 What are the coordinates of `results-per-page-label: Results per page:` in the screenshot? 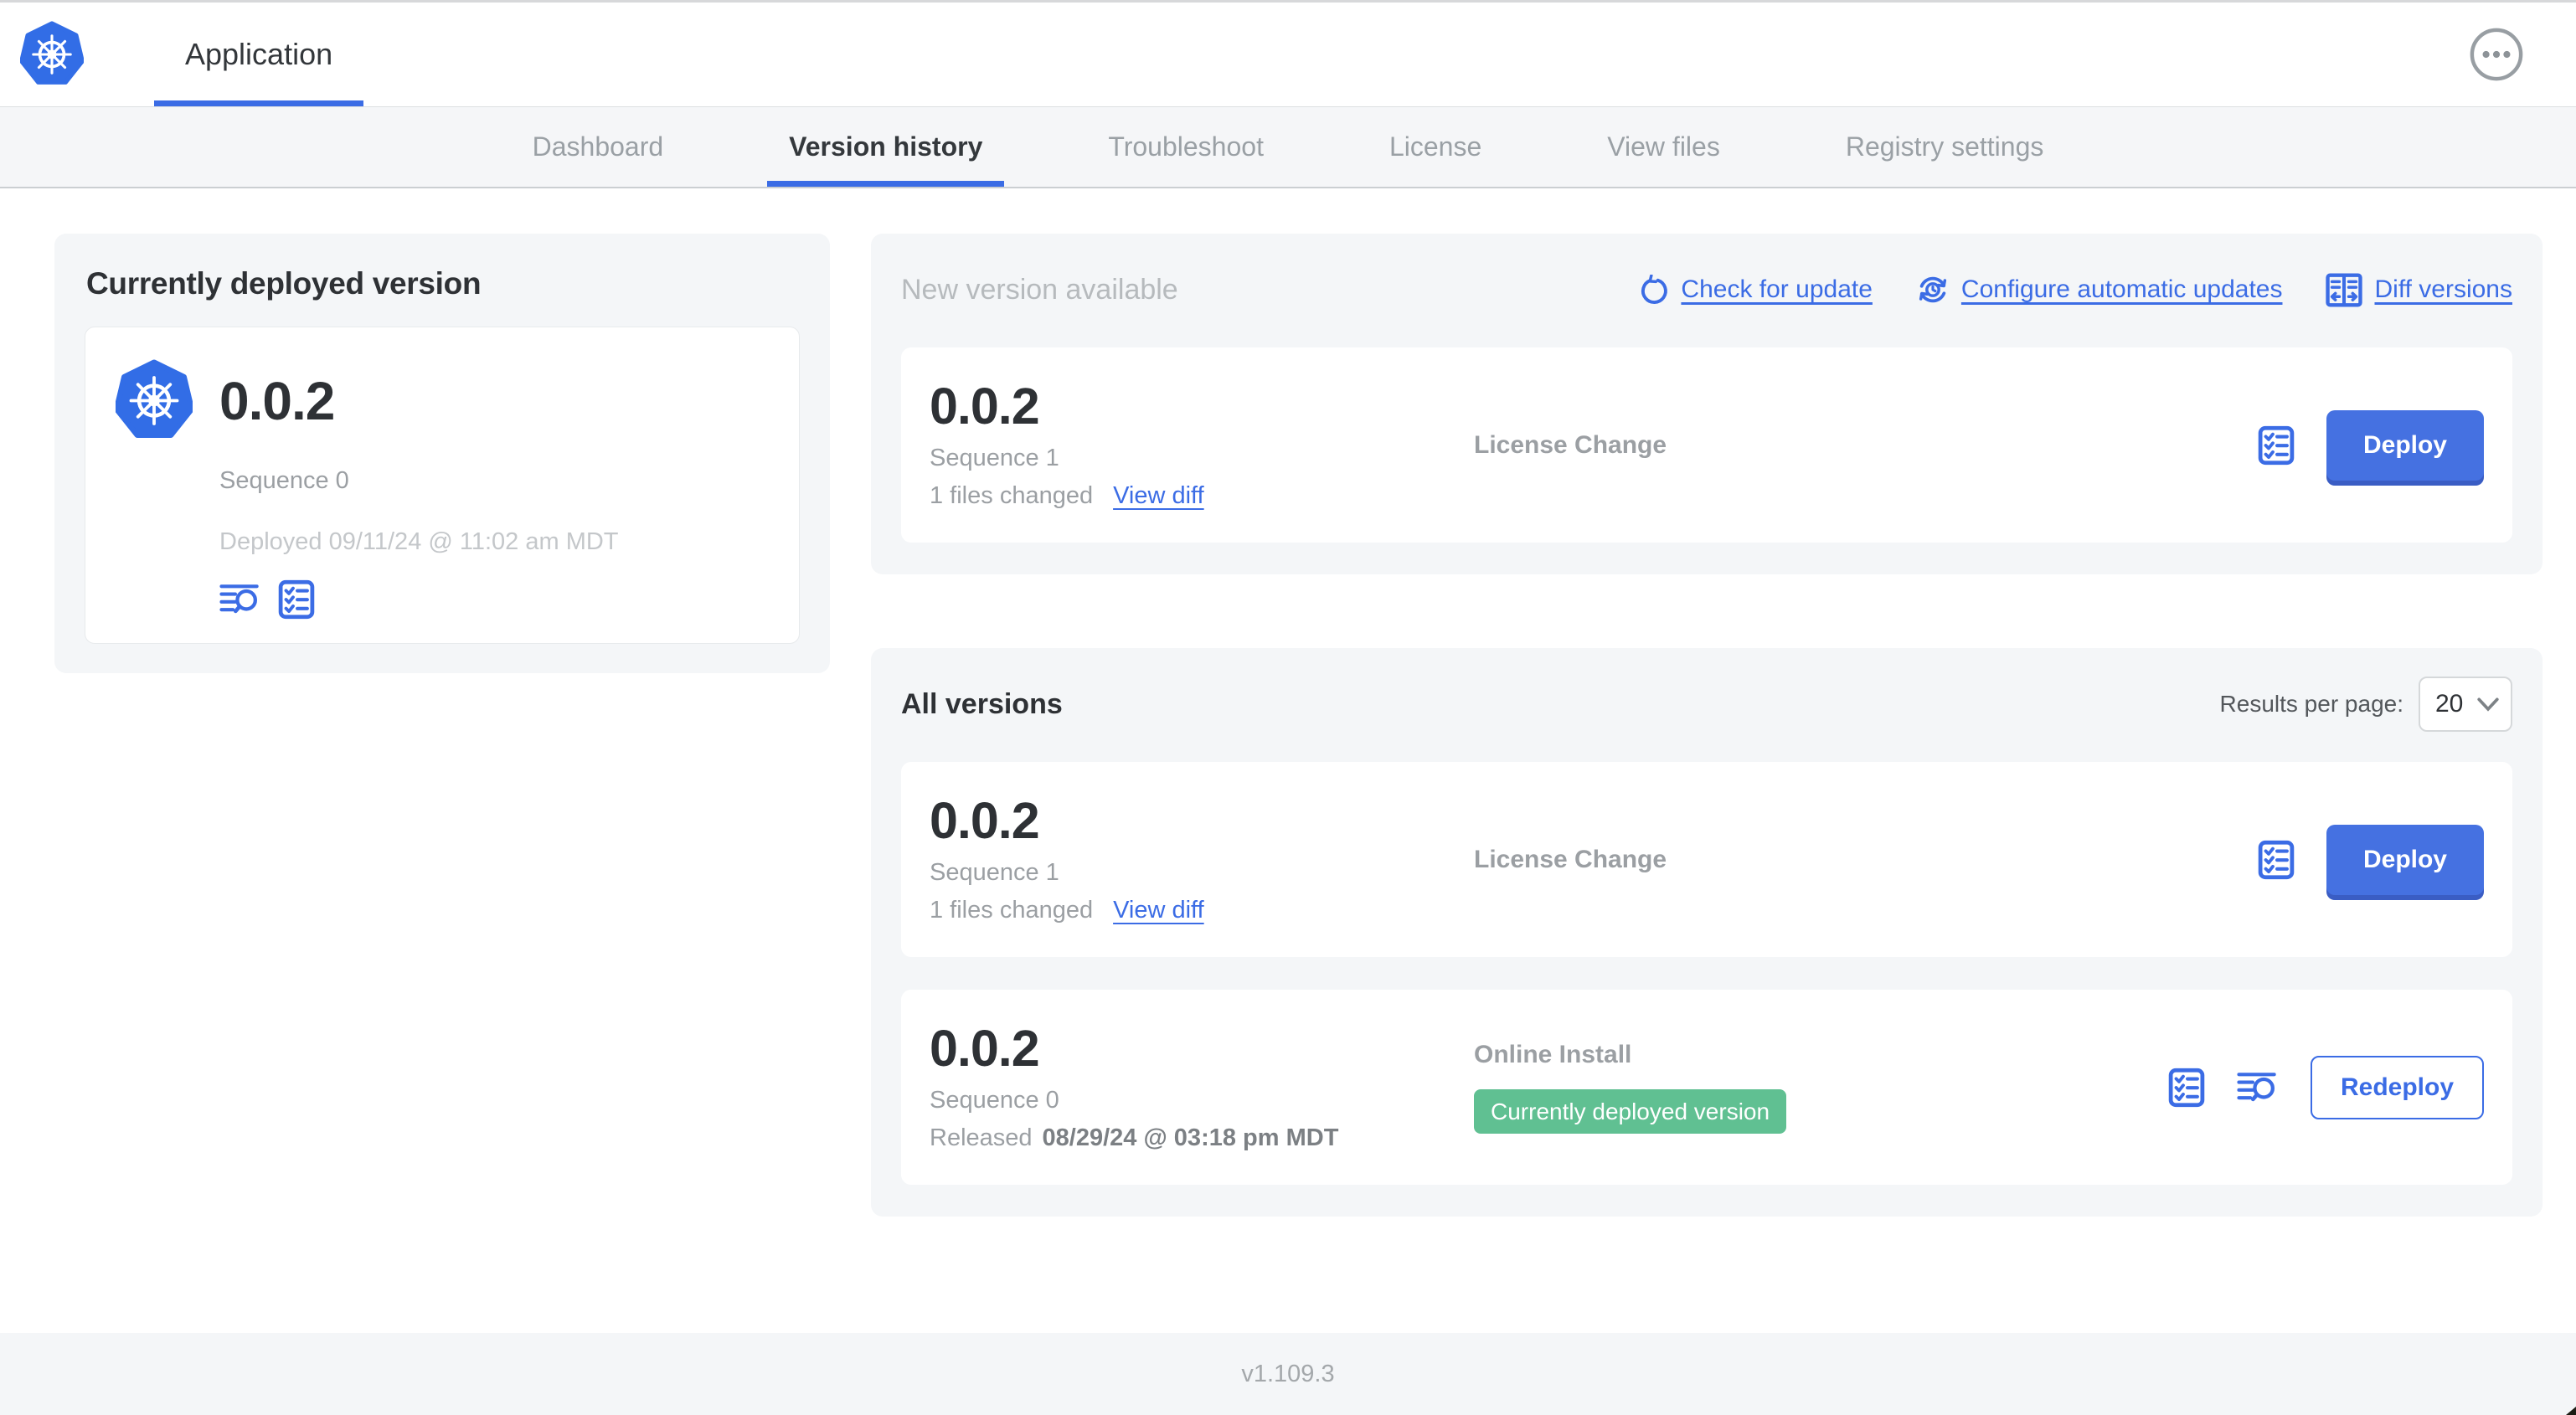 It's located at (2311, 704).